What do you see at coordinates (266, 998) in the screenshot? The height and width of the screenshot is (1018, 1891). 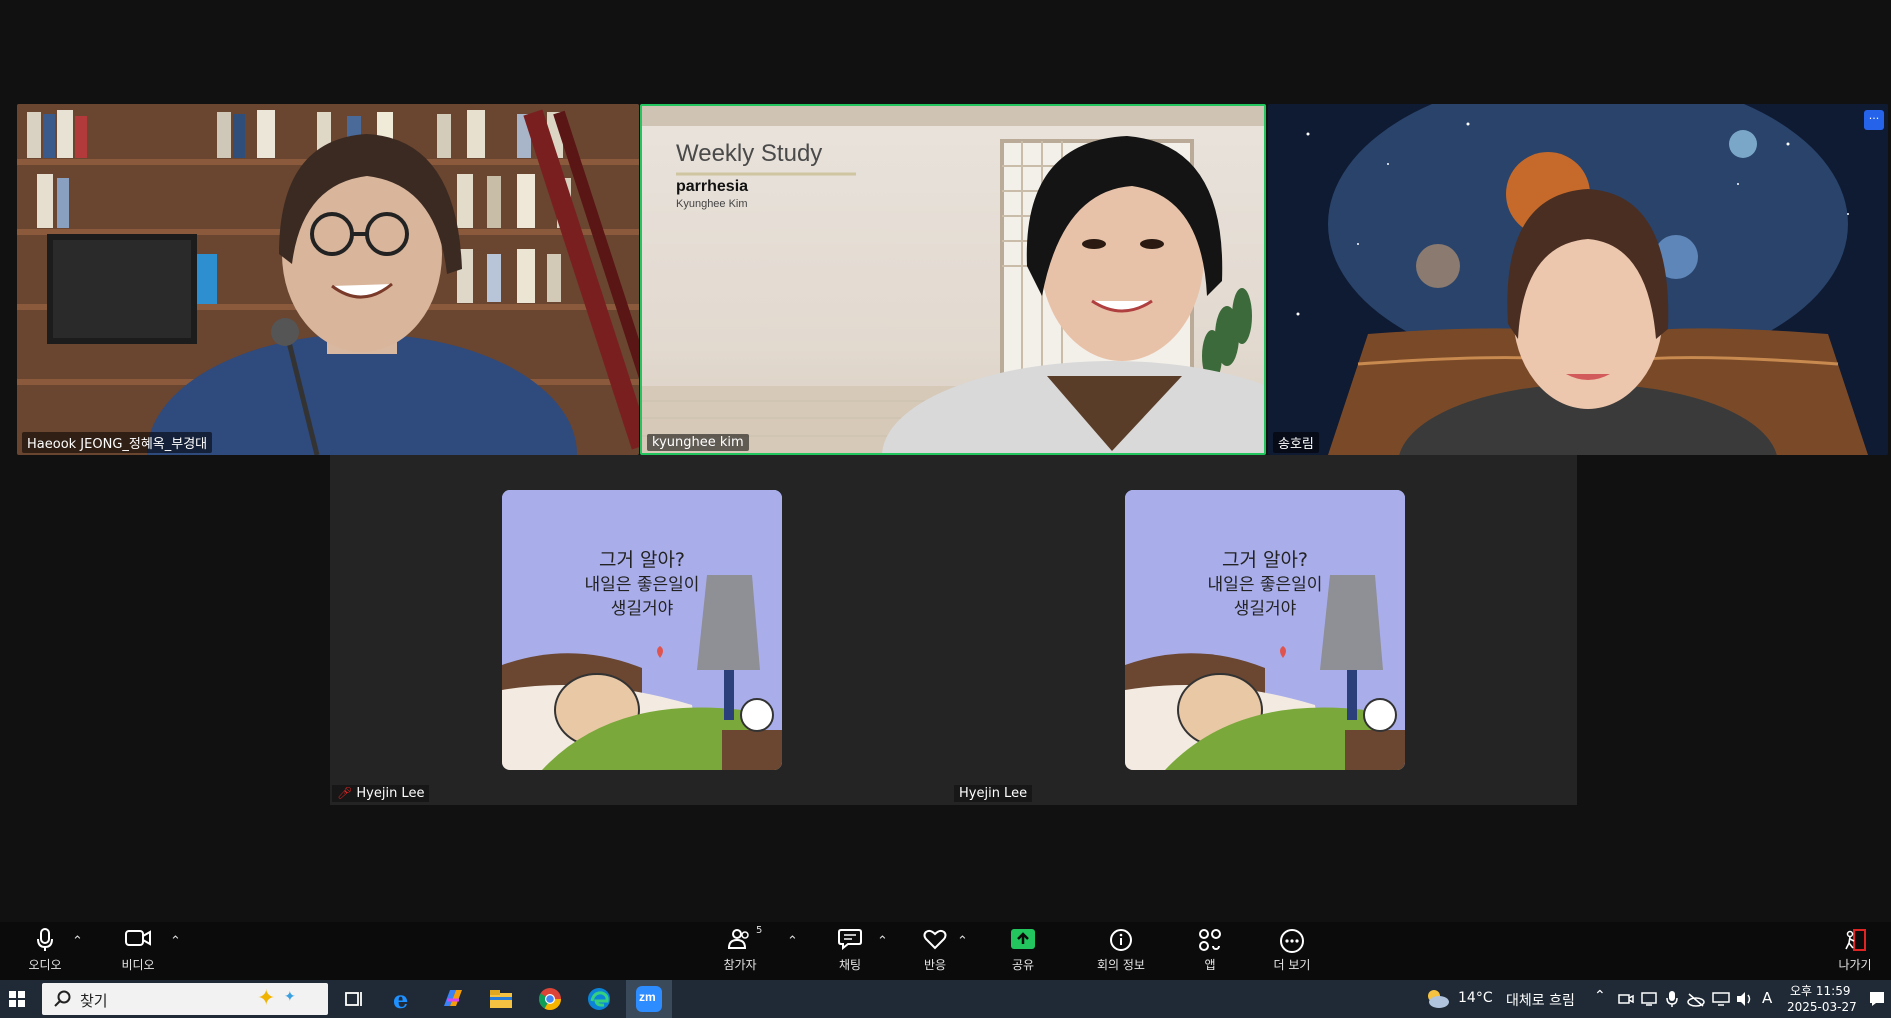 I see `copilot-sparkle-icon: ✦` at bounding box center [266, 998].